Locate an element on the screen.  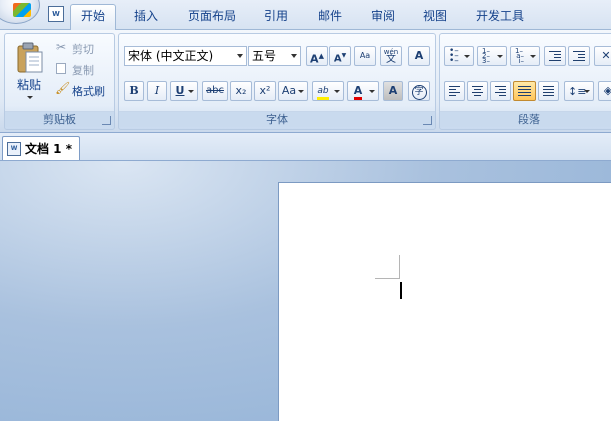
text-cursor is located at coordinates (401, 290).